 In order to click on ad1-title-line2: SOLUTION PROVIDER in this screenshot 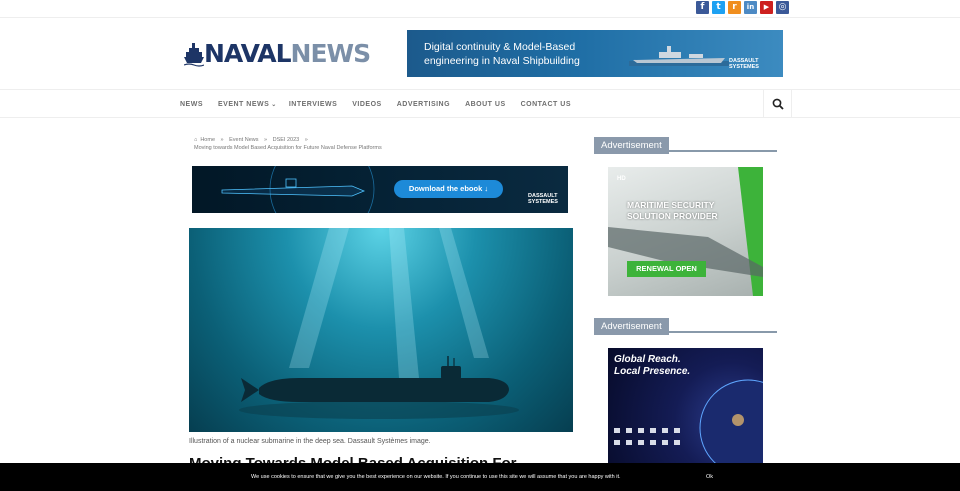, I will do `click(672, 216)`.